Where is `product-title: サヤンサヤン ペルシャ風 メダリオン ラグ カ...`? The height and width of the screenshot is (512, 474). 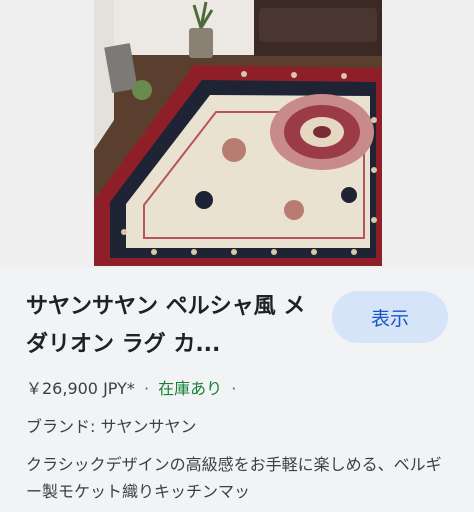 product-title: サヤンサヤン ペルシャ風 メダリオン ラグ カ... is located at coordinates (171, 326).